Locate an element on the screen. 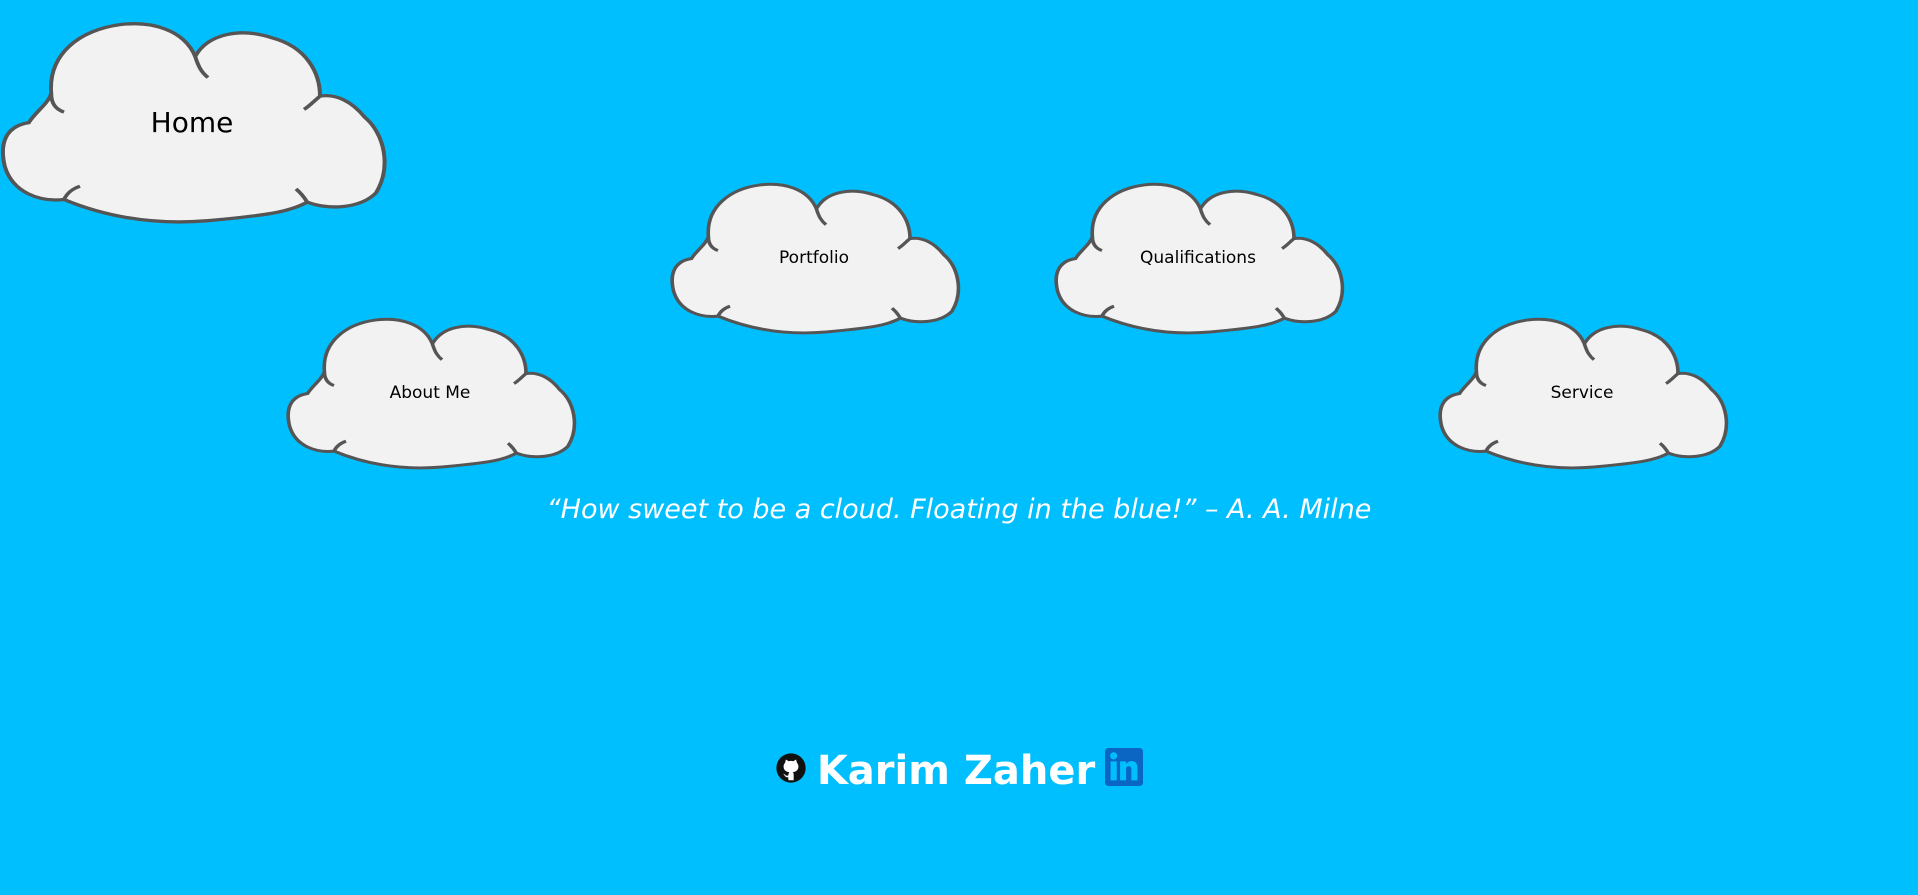  nav-cloud-about: About Me is located at coordinates (431, 391).